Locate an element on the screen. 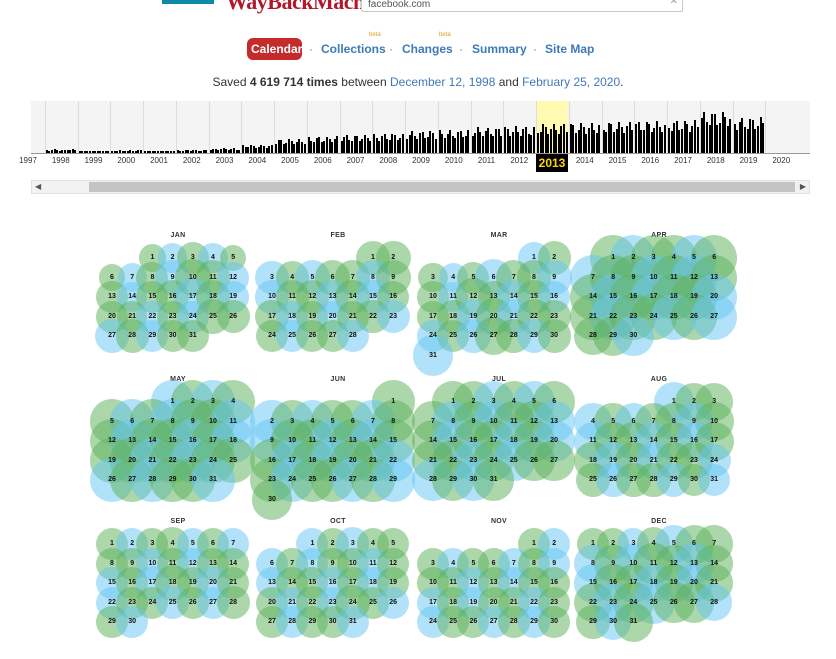 The height and width of the screenshot is (659, 836). year-label-2010: 2010 is located at coordinates (454, 160).